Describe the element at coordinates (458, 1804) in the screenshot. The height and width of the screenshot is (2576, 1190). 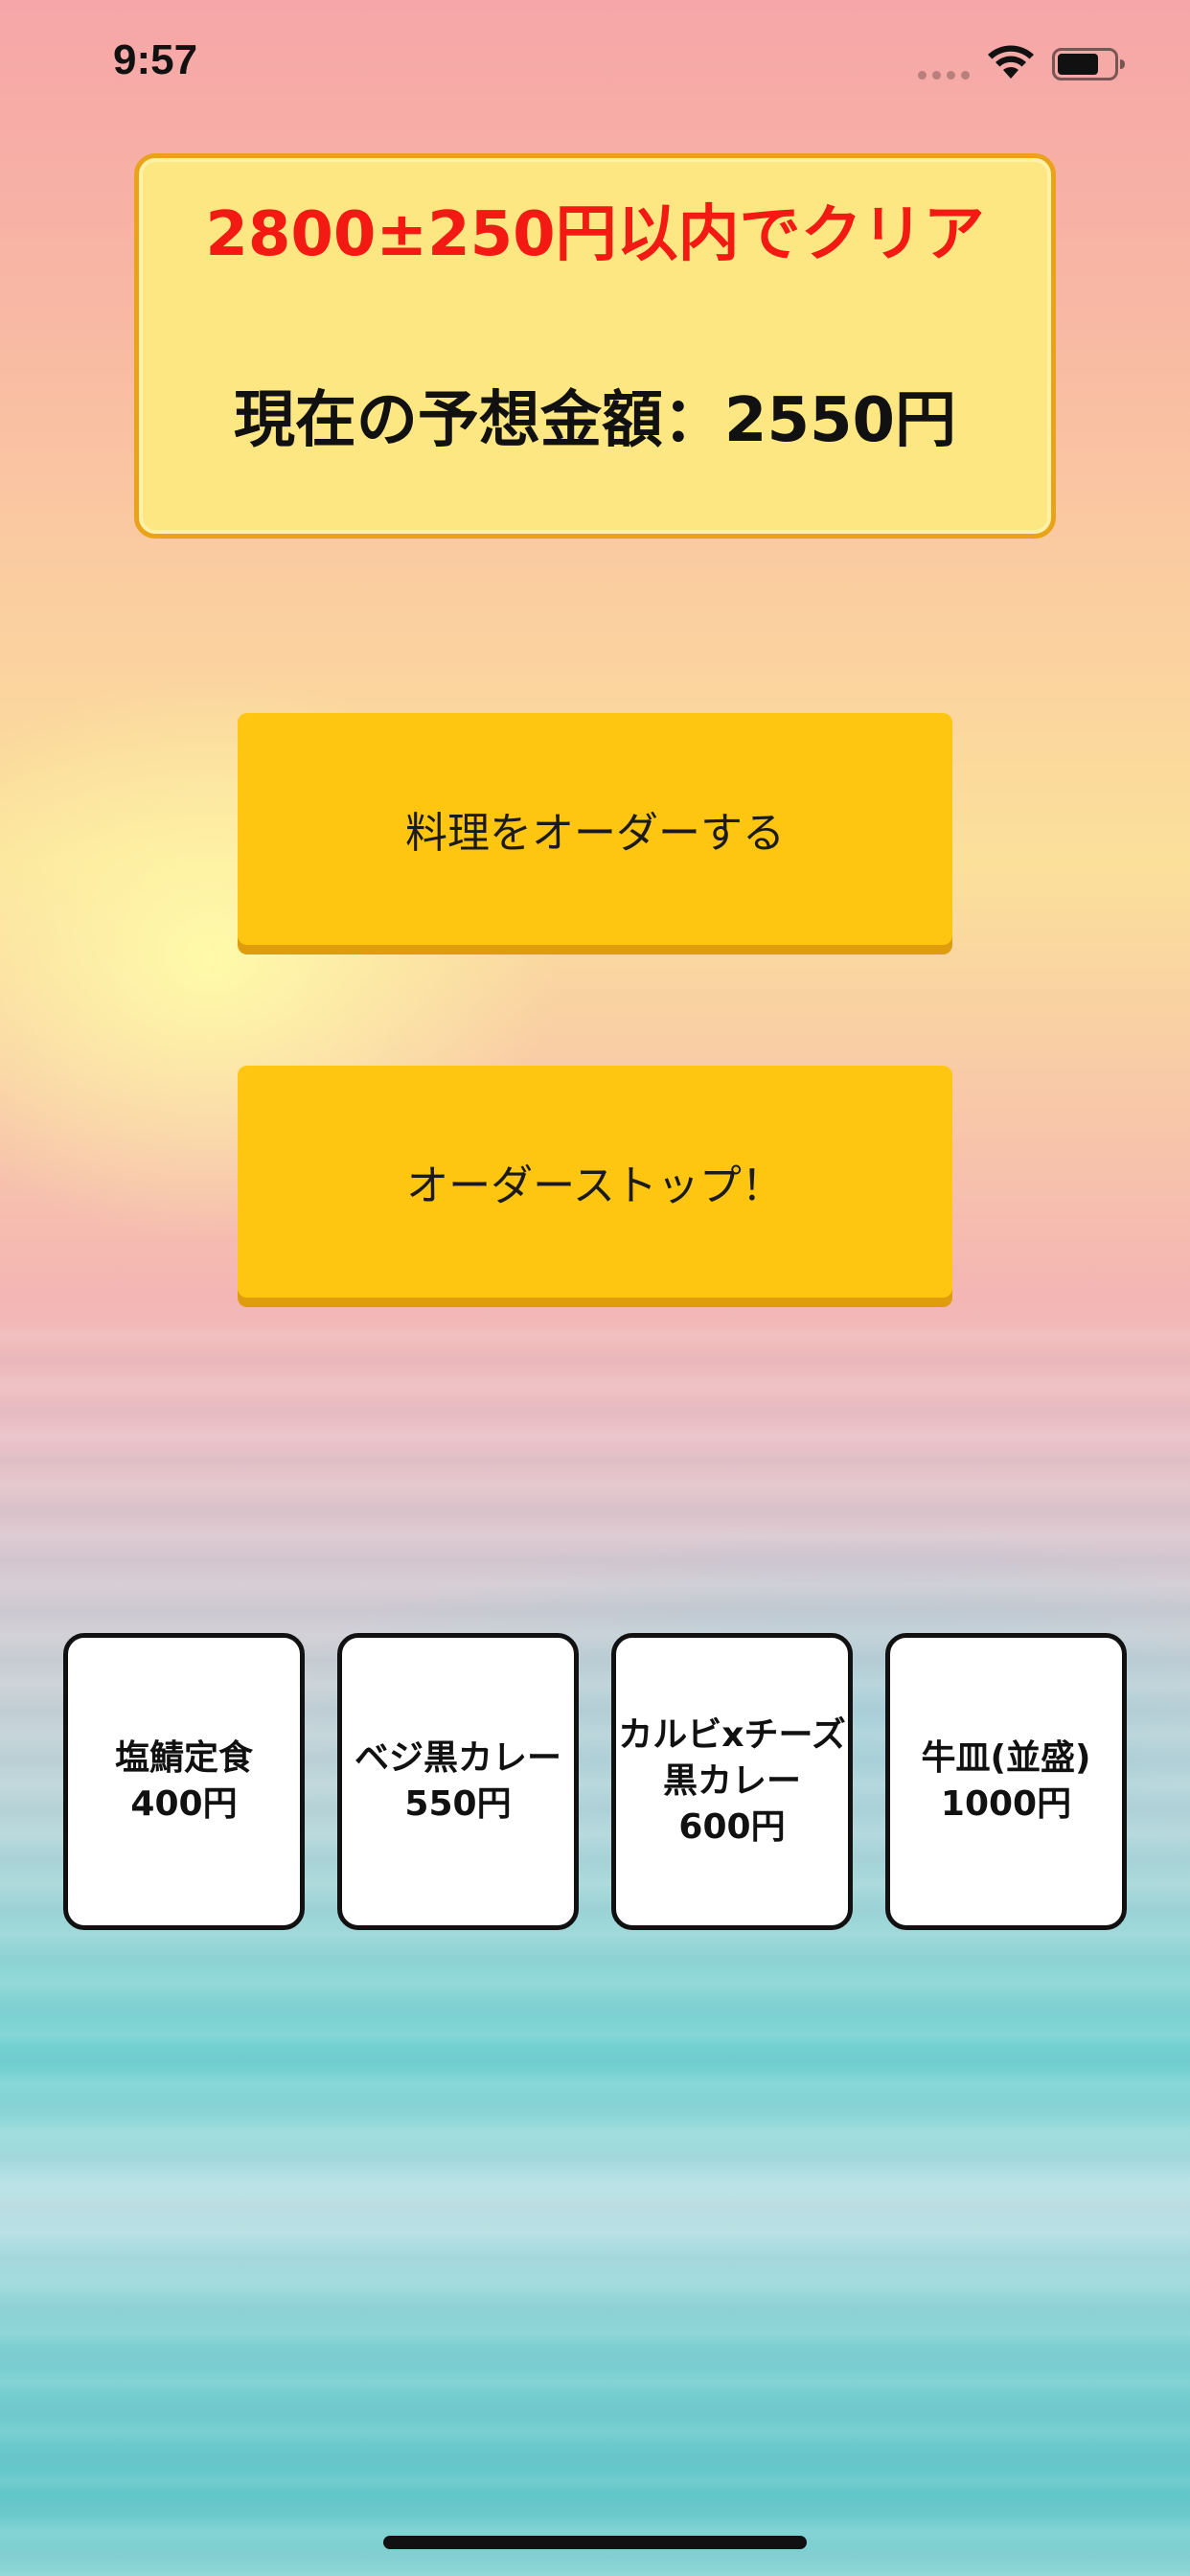
I see `menu-item-price: 550円` at that location.